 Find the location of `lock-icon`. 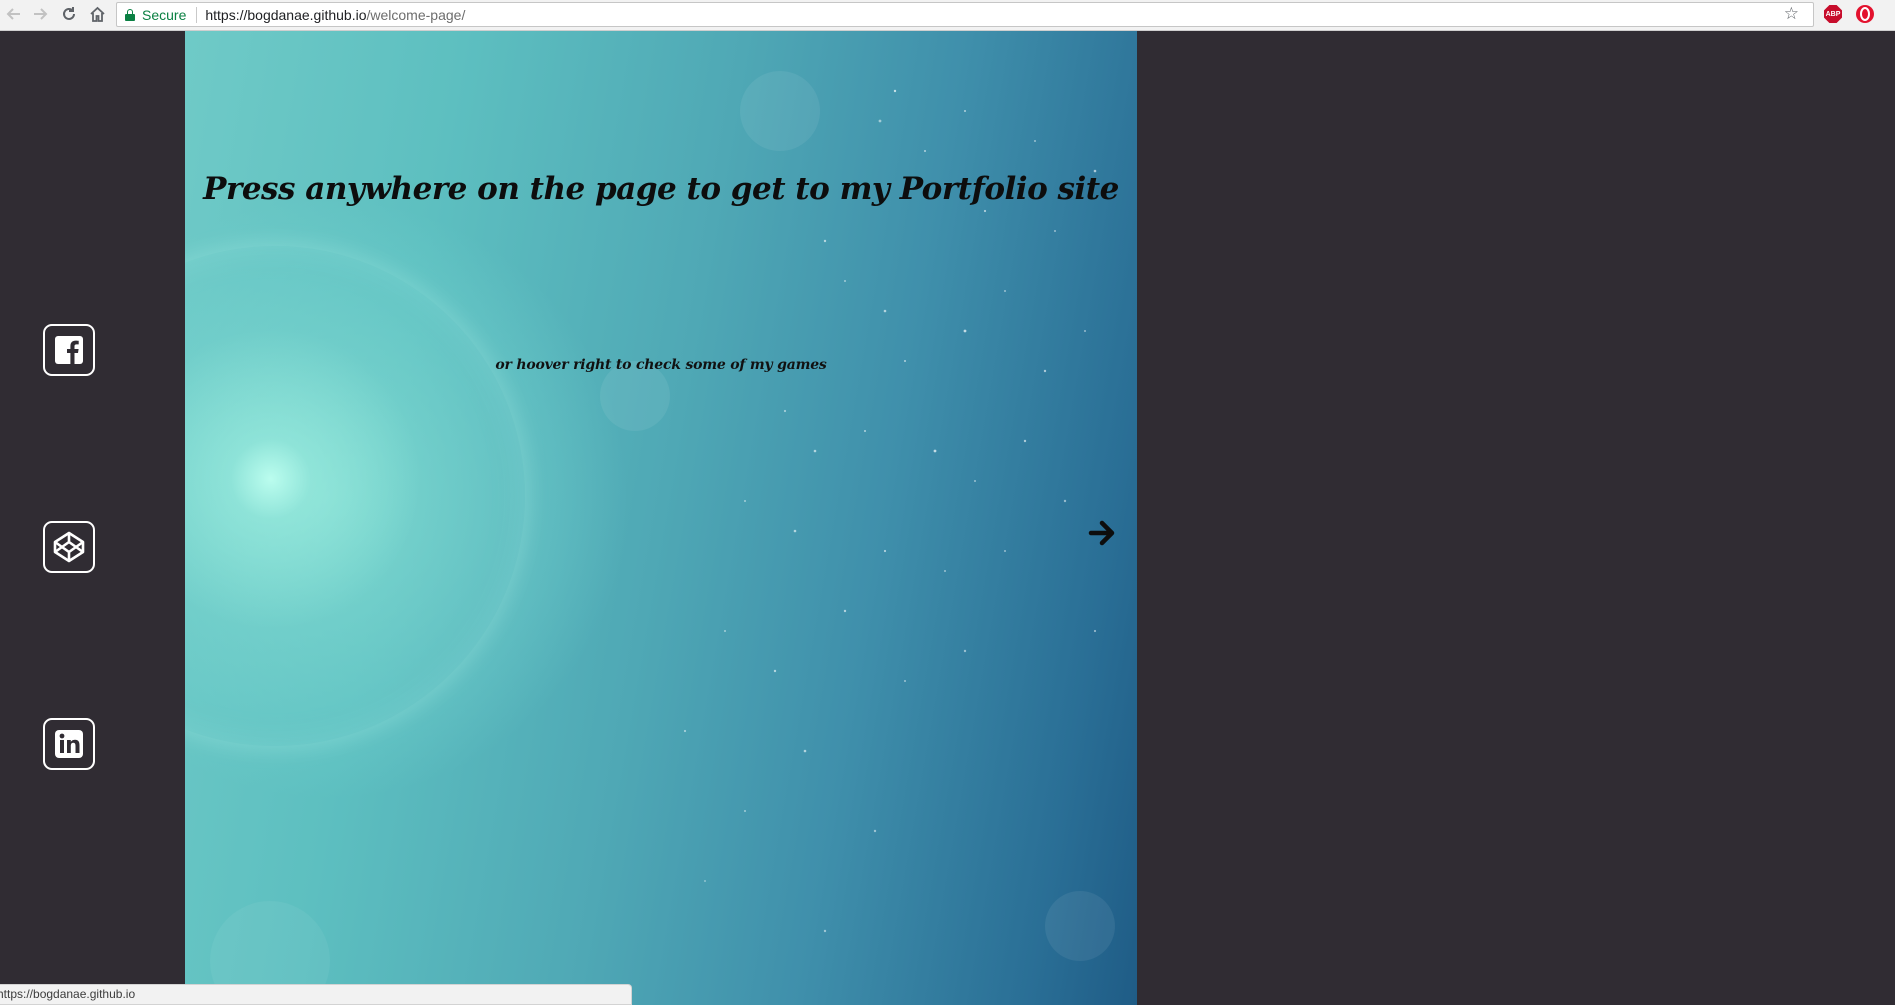

lock-icon is located at coordinates (130, 14).